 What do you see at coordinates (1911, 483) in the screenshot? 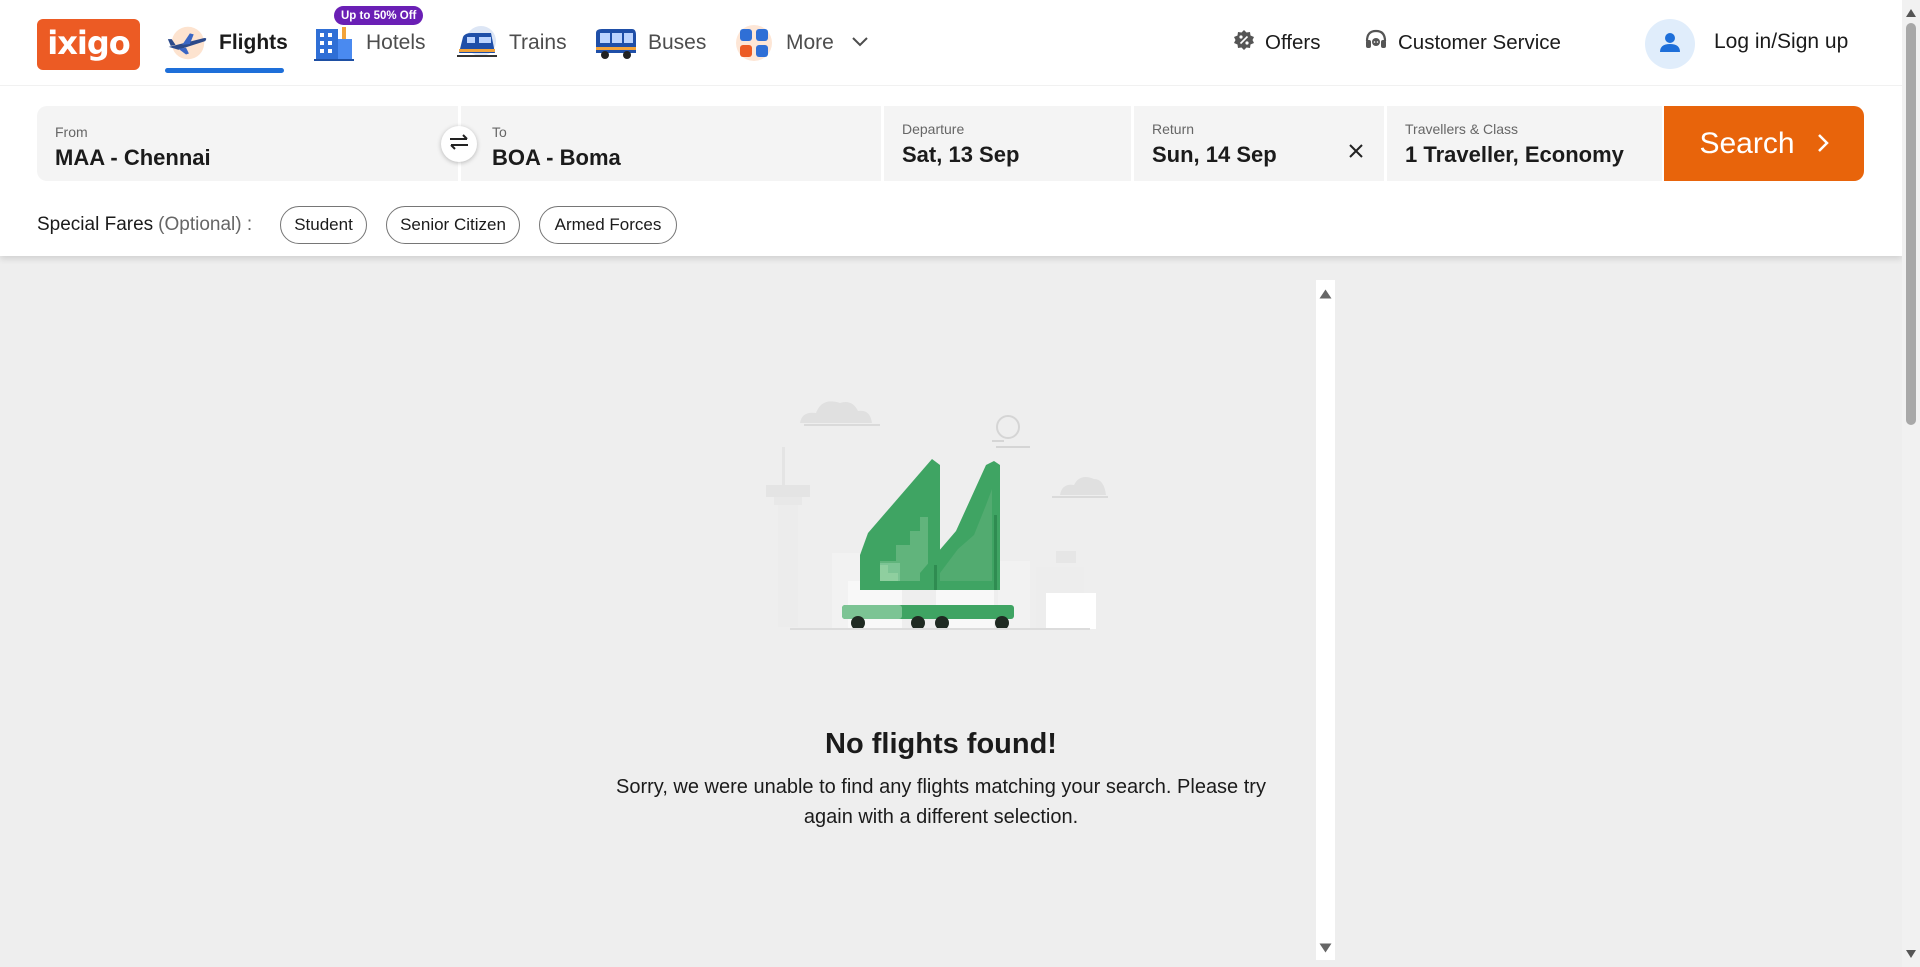
I see `page-scrollbar` at bounding box center [1911, 483].